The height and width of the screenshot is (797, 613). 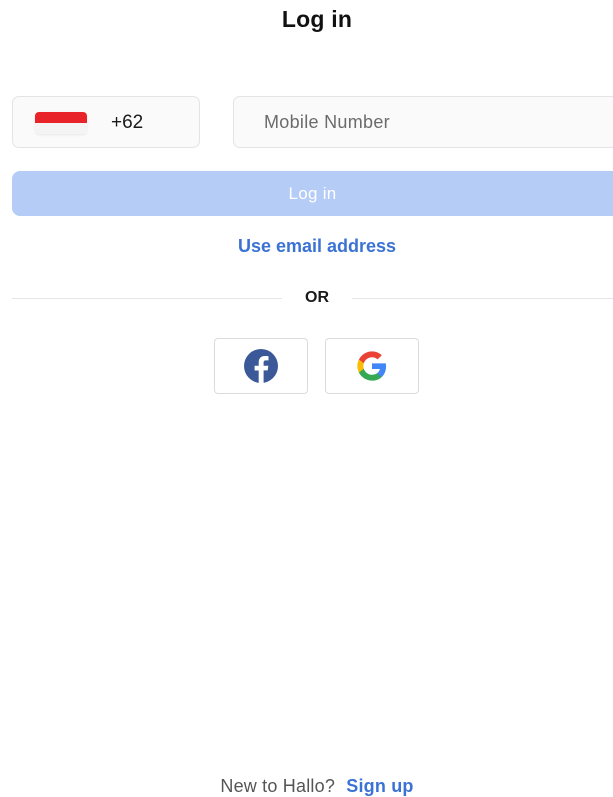 I want to click on phone-input-row: +62, so click(x=312, y=123).